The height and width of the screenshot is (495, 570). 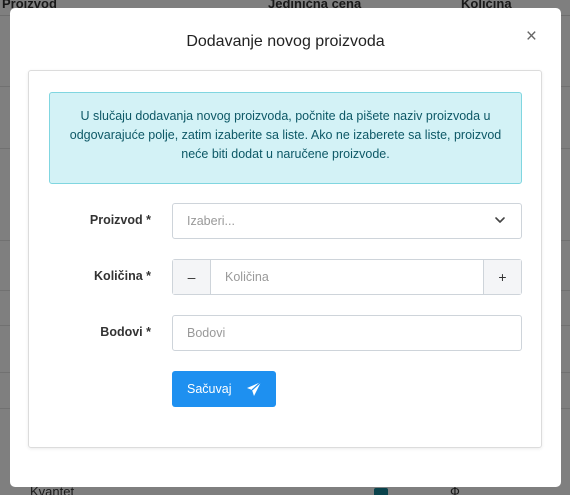 I want to click on quantity-stepper: – +, so click(x=347, y=277).